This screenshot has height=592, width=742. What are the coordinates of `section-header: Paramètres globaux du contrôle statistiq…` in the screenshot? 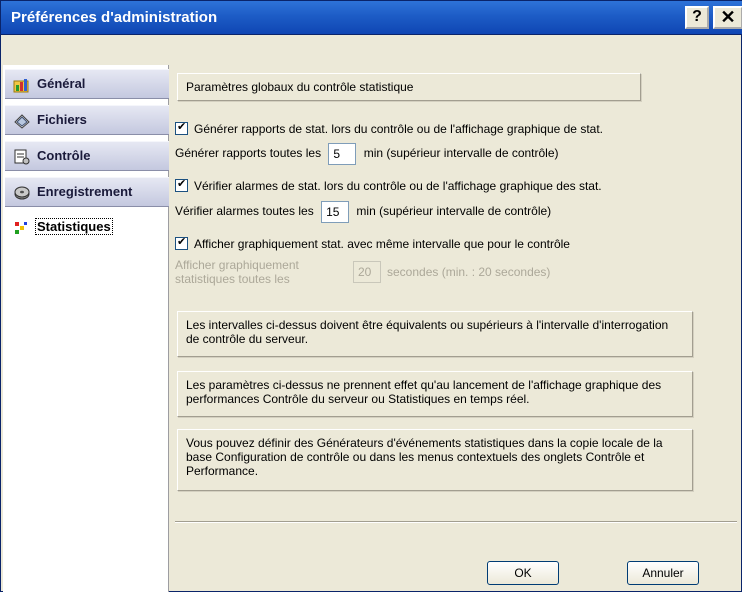 It's located at (409, 87).